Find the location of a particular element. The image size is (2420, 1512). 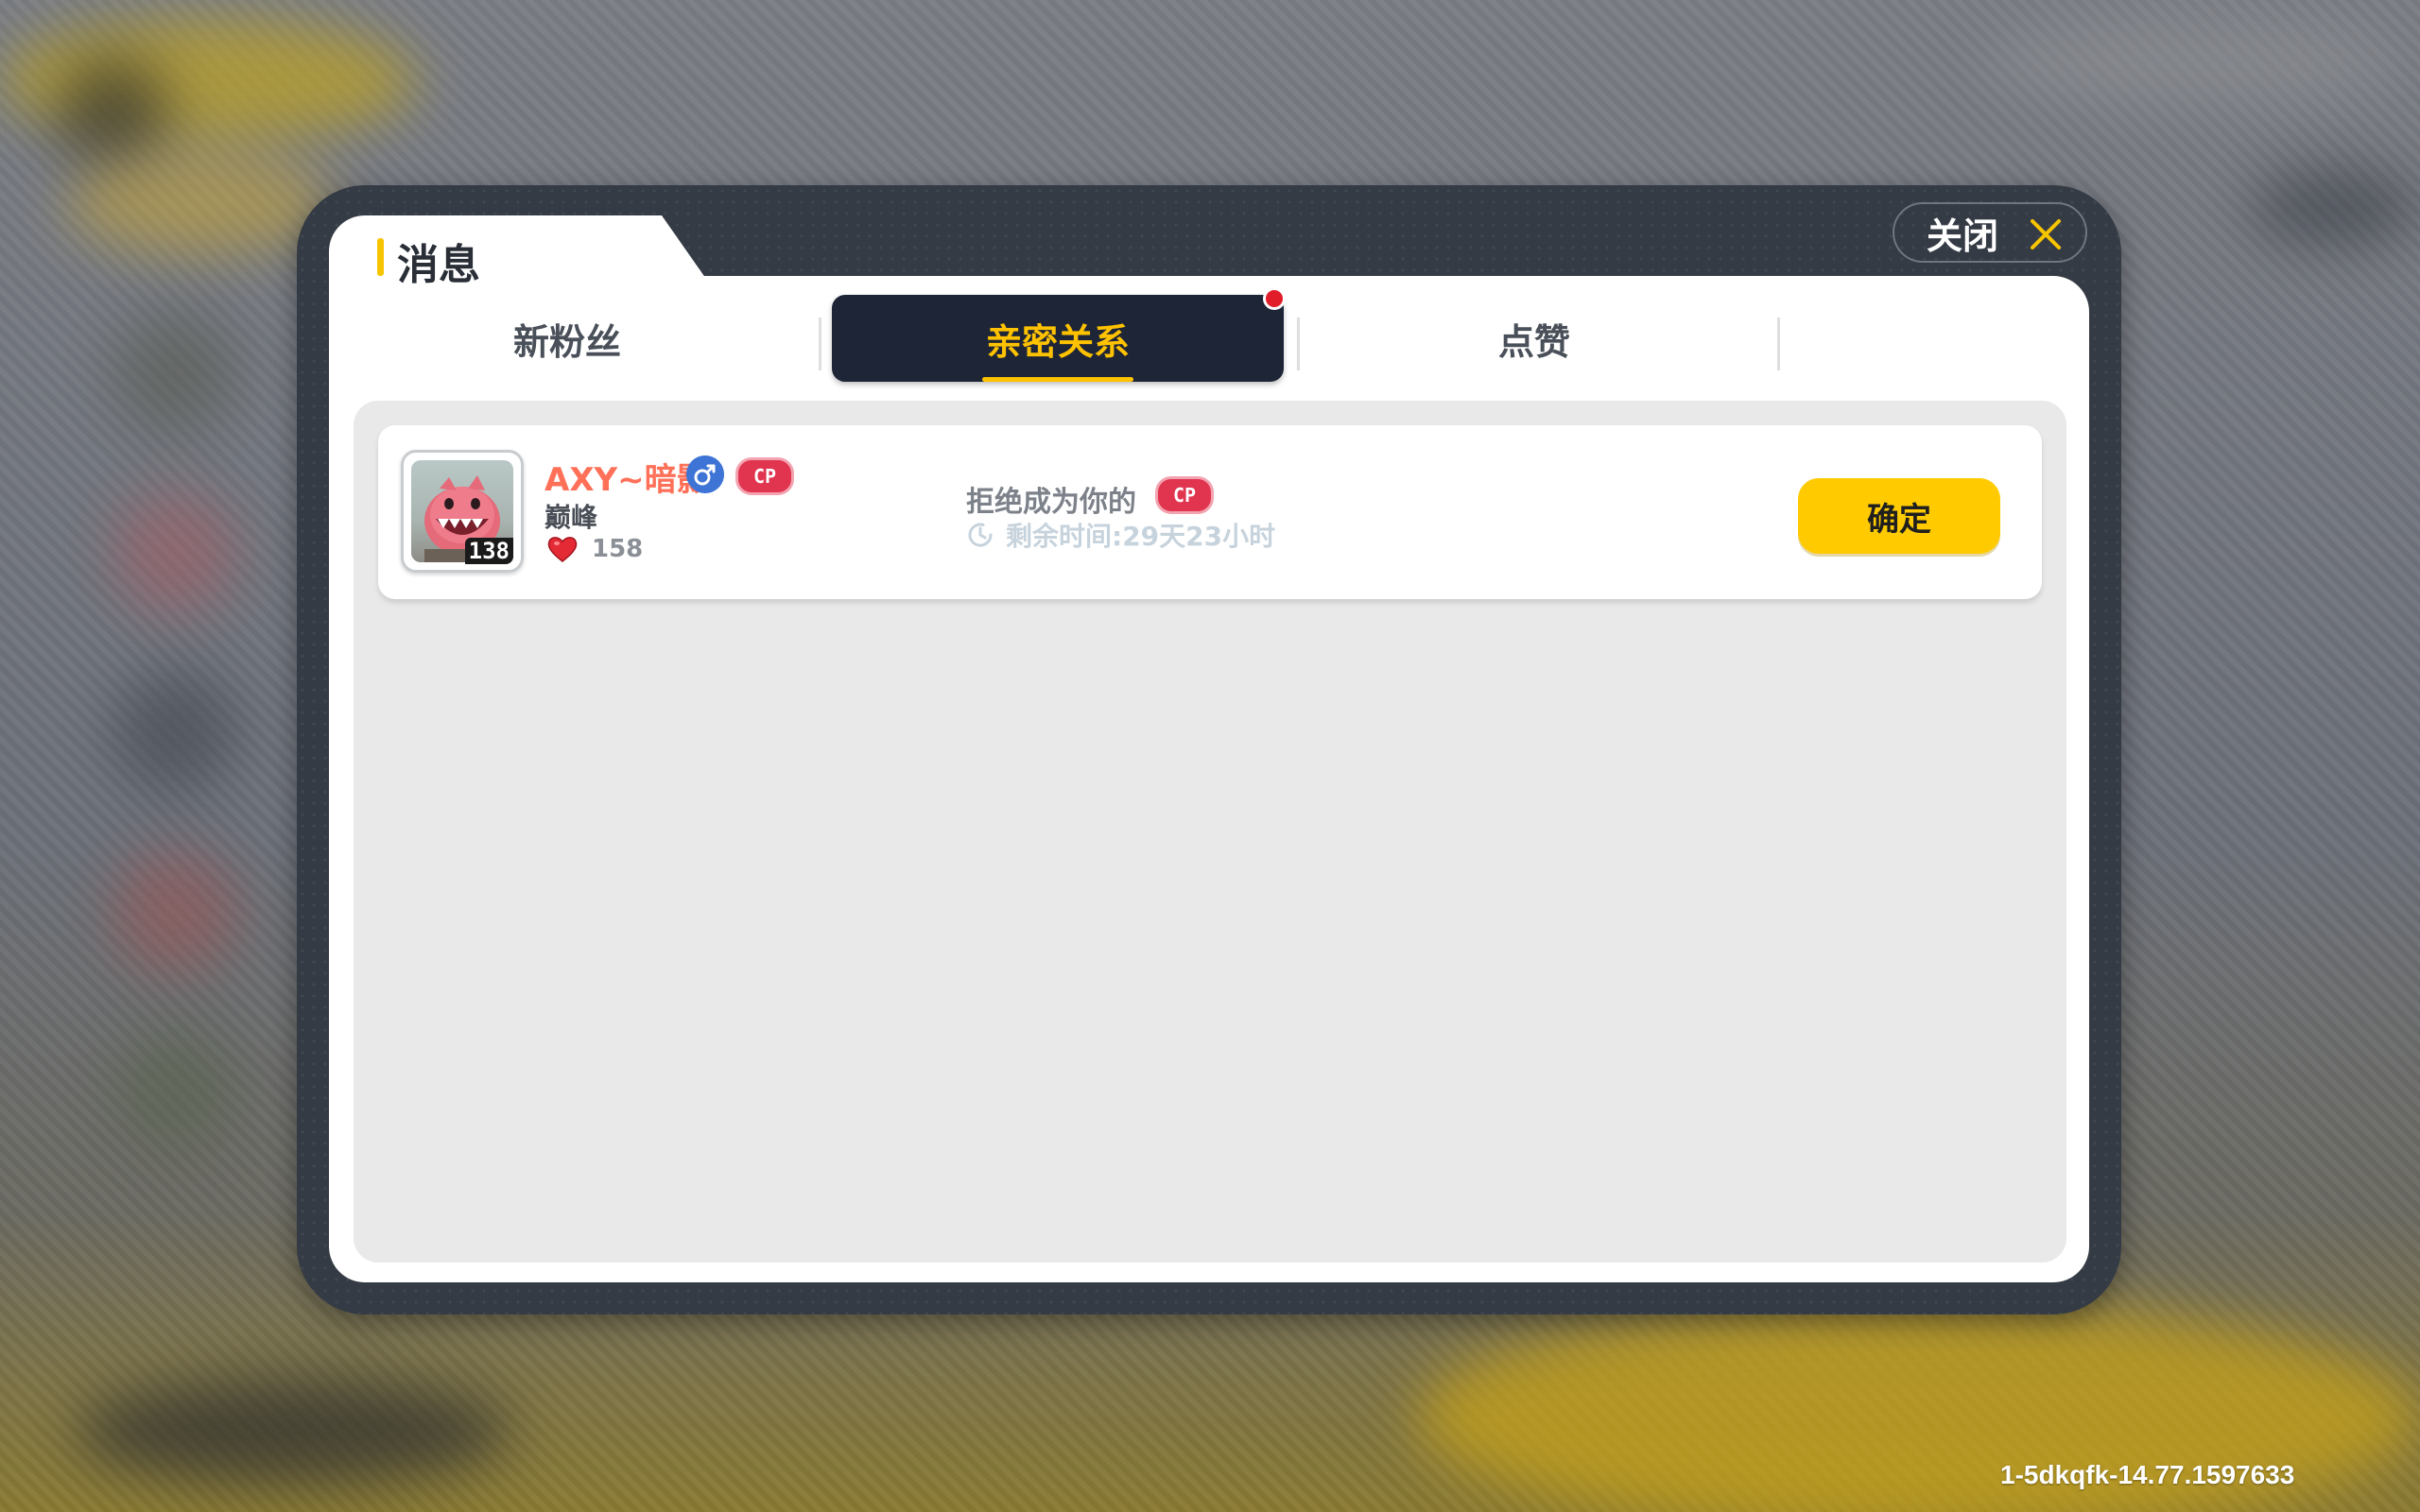

tab-likes: 点赞 is located at coordinates (1534, 338).